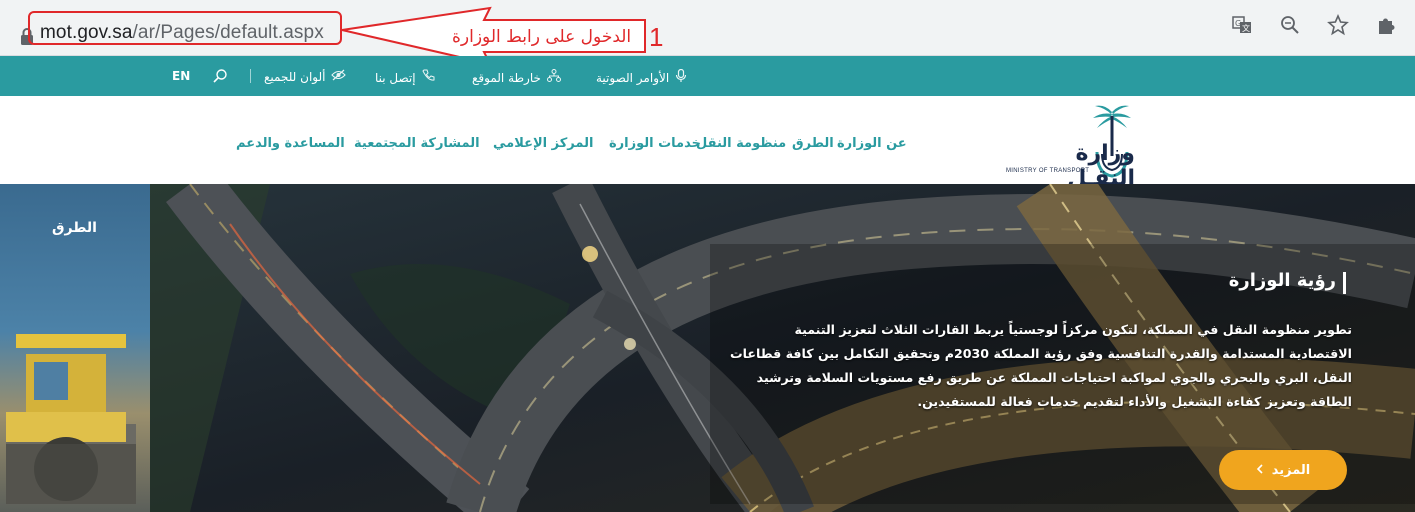 The image size is (1415, 512). What do you see at coordinates (220, 78) in the screenshot?
I see `search-icon` at bounding box center [220, 78].